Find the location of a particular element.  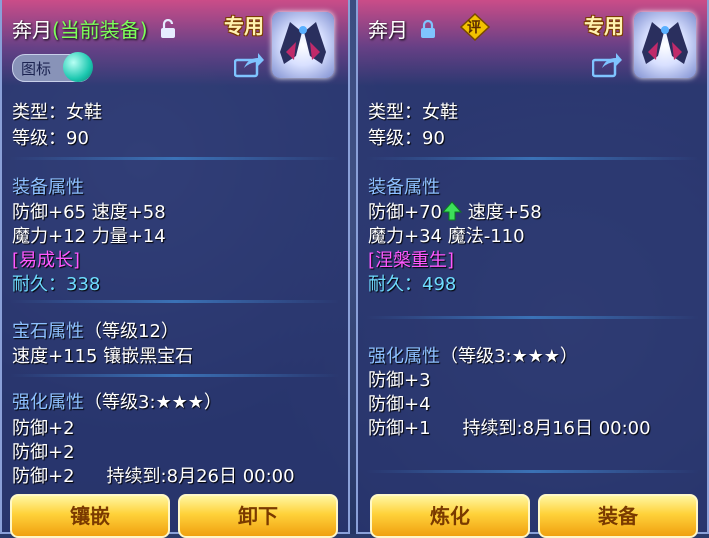

equip-button: 装备 is located at coordinates (618, 516).